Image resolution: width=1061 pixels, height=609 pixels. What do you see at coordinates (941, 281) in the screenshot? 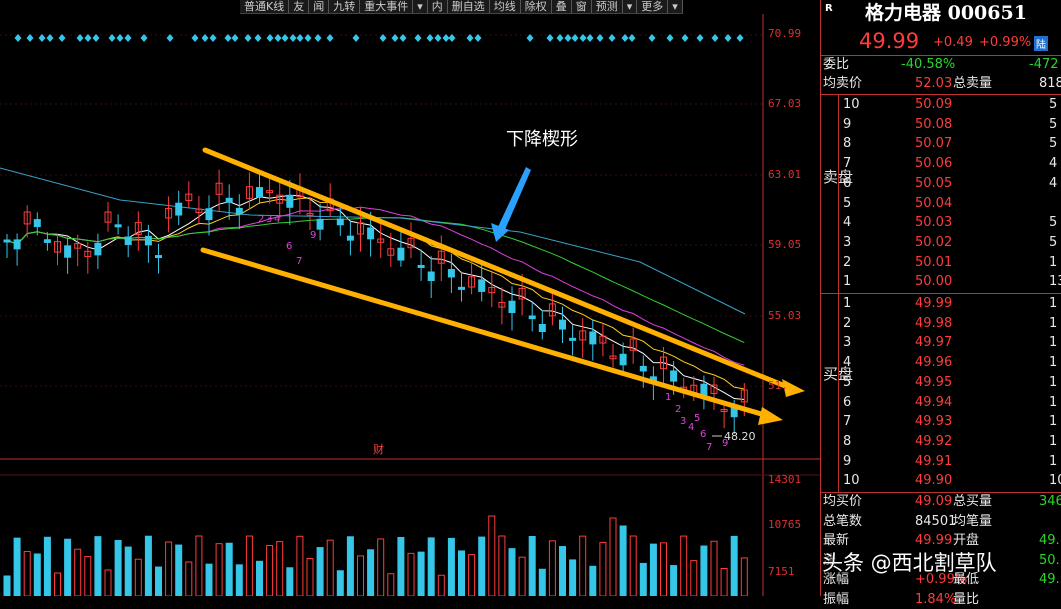
I see `order-level-row: 1 50.00 13` at bounding box center [941, 281].